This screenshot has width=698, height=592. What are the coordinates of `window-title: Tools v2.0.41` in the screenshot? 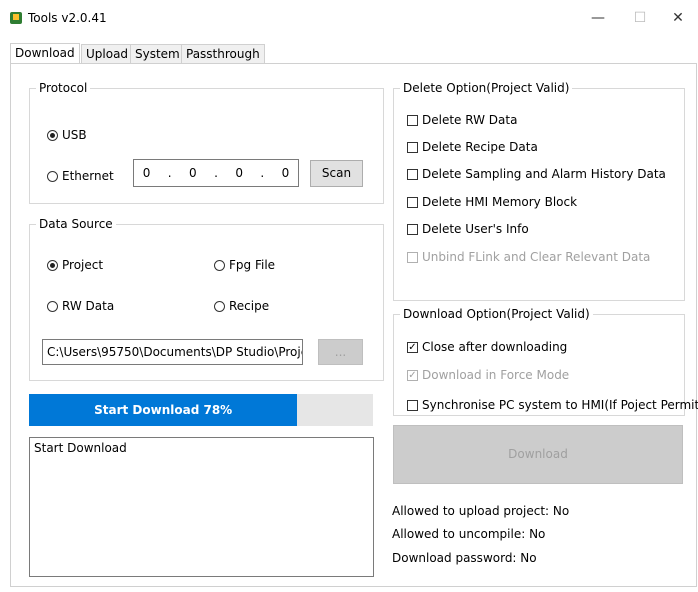 It's located at (67, 18).